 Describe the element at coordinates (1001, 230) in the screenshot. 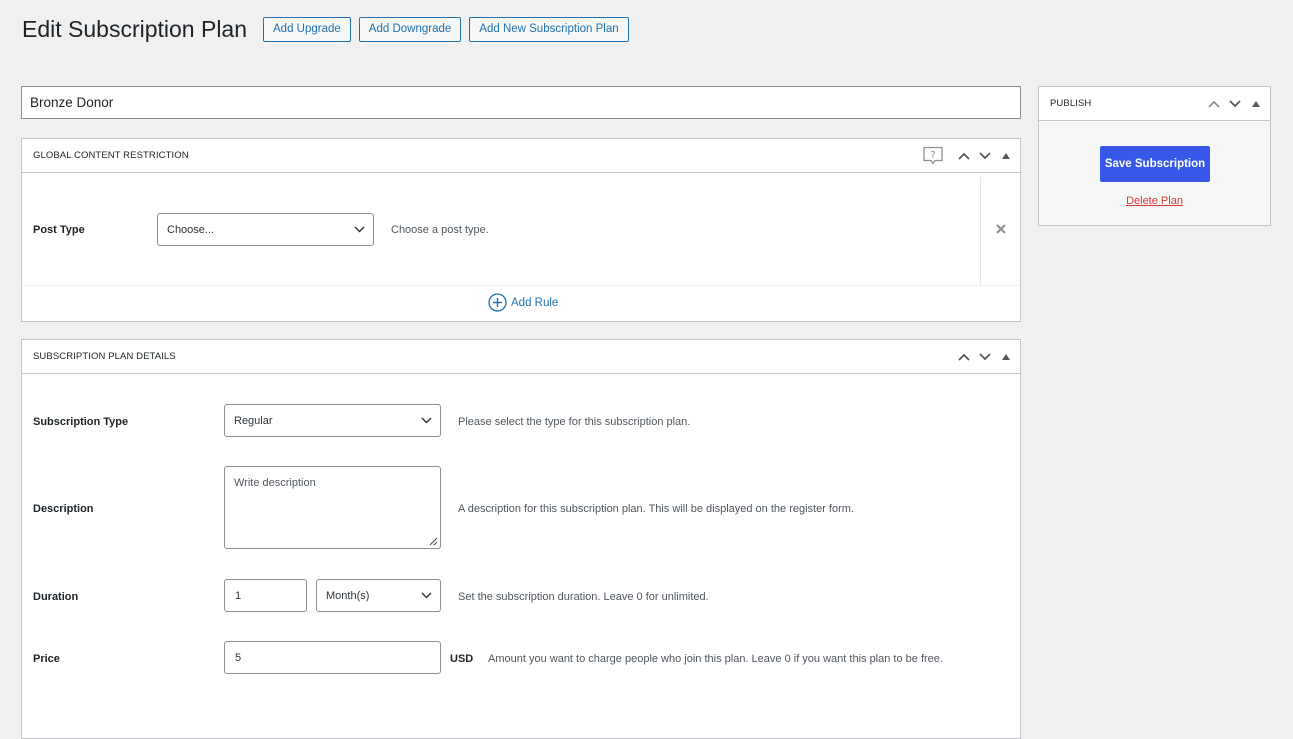

I see `remove-rule-icon` at that location.